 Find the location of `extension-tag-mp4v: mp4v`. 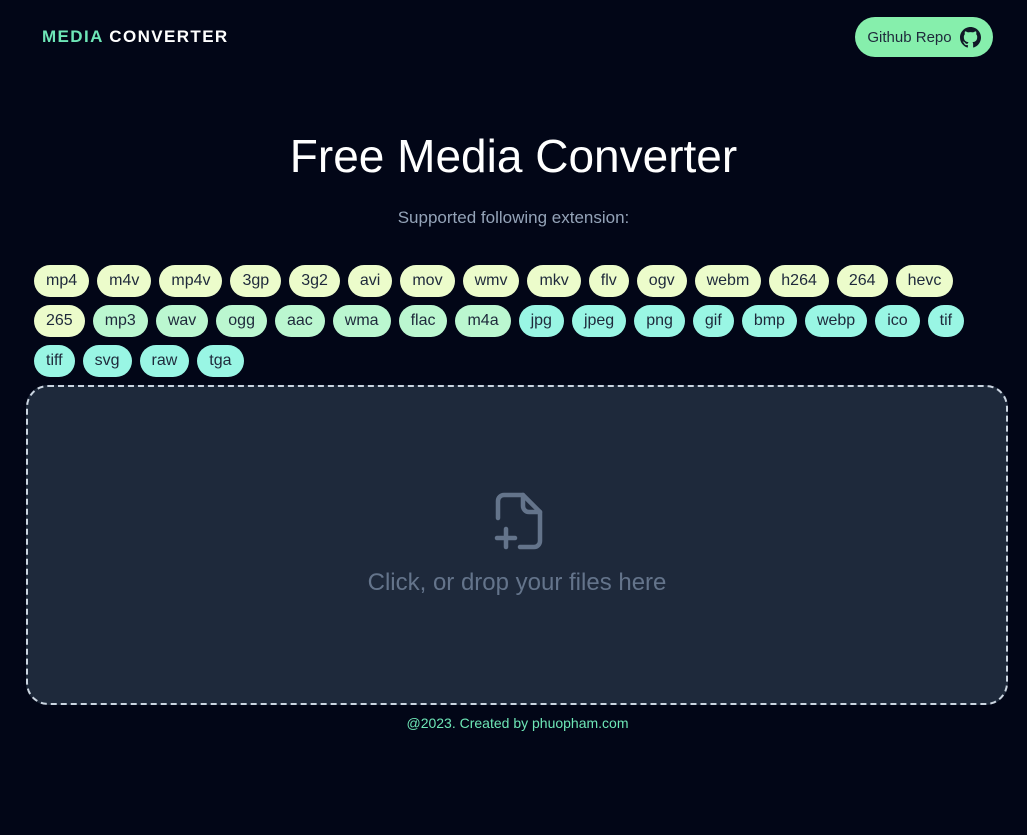

extension-tag-mp4v: mp4v is located at coordinates (191, 281).